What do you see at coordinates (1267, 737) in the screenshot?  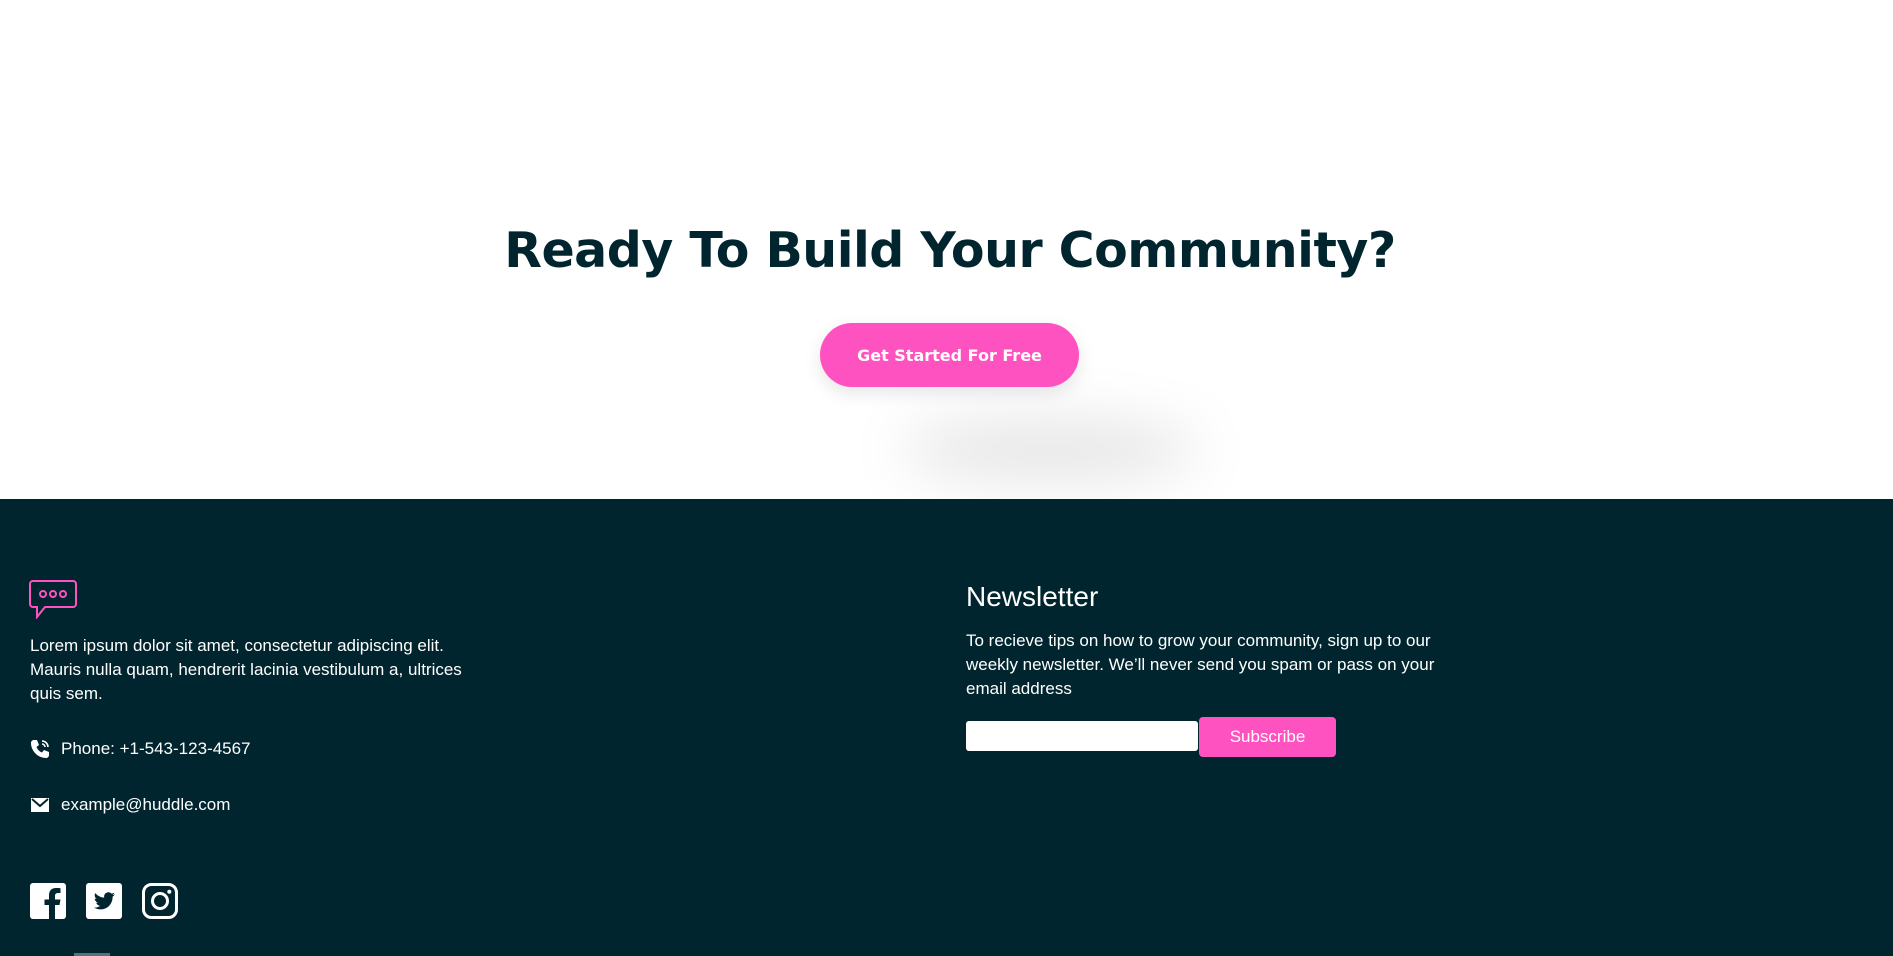 I see `subscribe-button: Subscribe` at bounding box center [1267, 737].